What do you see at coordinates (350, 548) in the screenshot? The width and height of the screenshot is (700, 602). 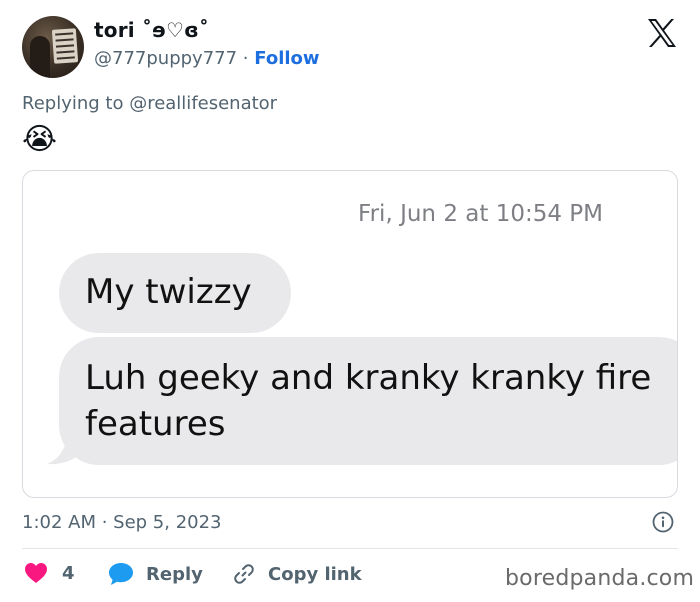 I see `divider` at bounding box center [350, 548].